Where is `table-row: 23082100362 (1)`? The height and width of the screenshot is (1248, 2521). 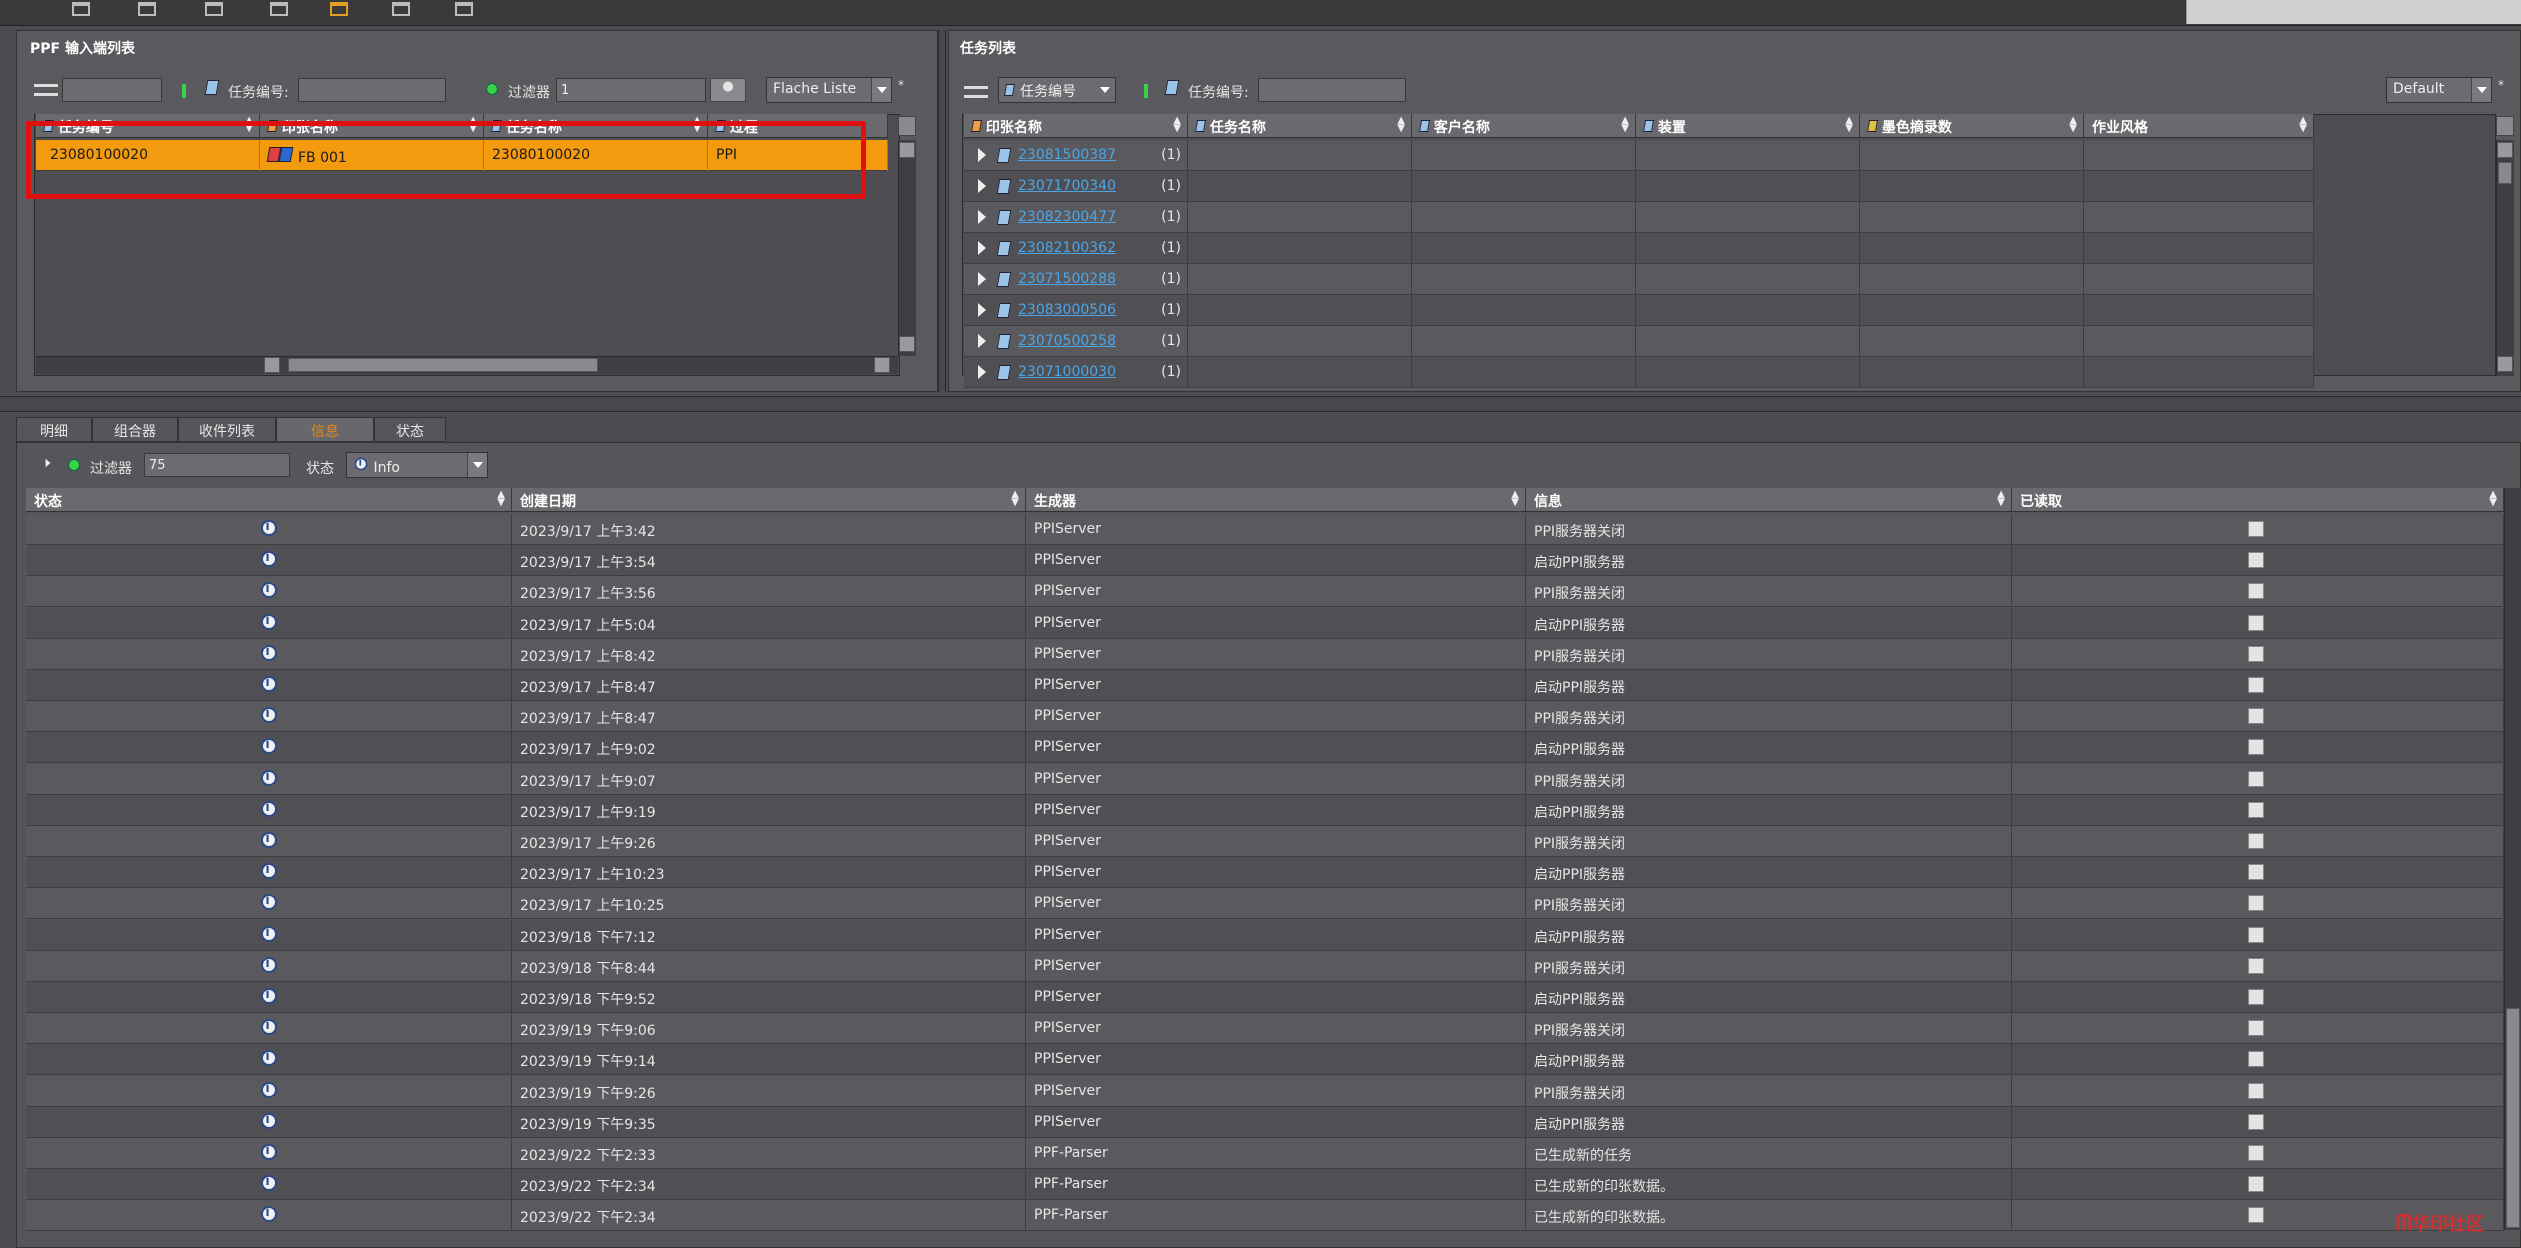
table-row: 23082100362 (1) is located at coordinates (1639, 248).